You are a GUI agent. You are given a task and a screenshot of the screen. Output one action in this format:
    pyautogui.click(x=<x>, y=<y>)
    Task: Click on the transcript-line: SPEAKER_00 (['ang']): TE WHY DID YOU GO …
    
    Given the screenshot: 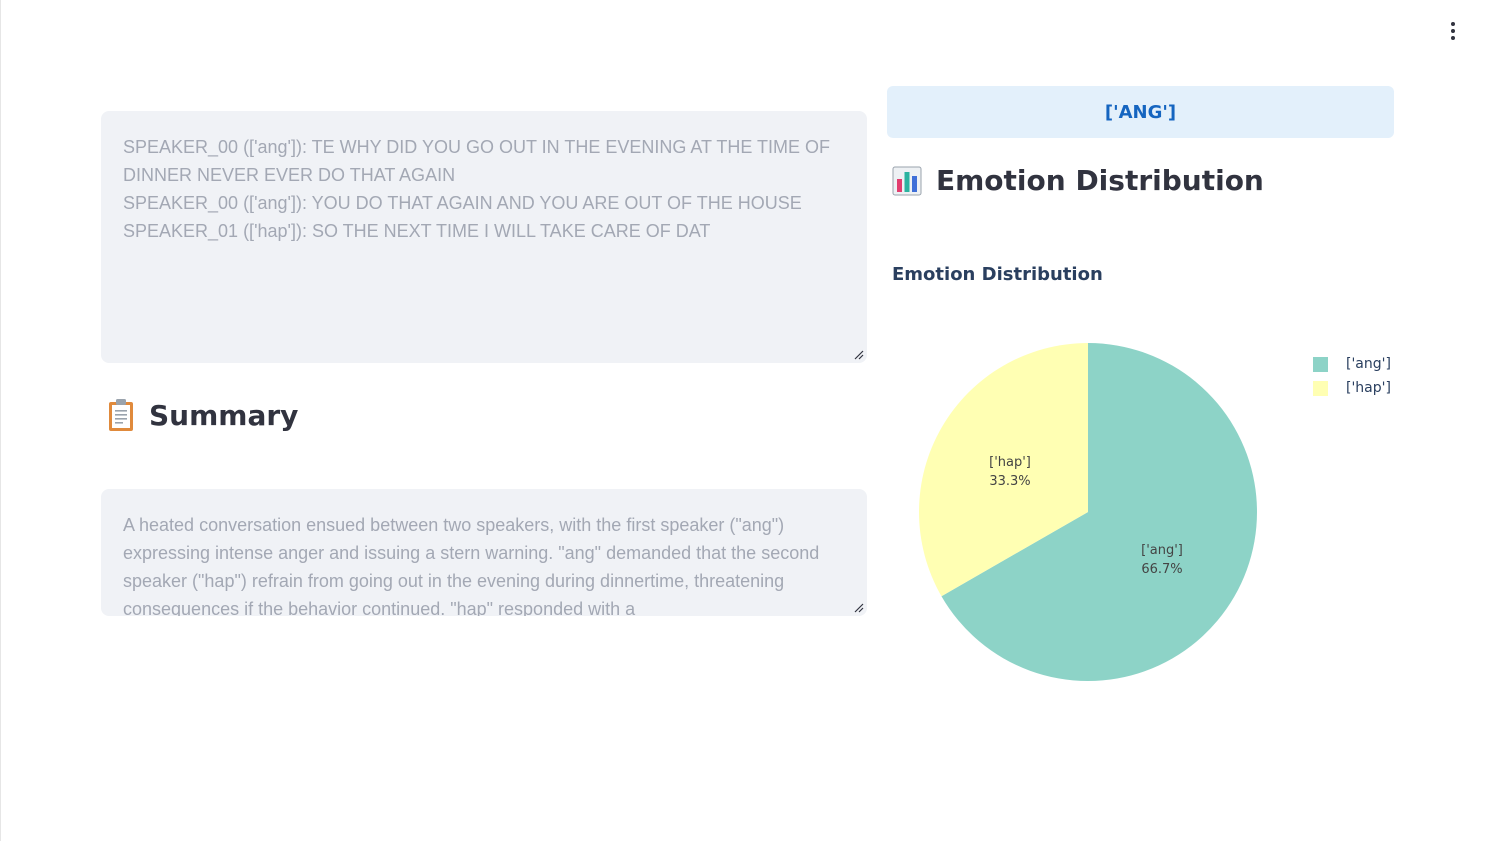 What is the action you would take?
    pyautogui.click(x=479, y=161)
    